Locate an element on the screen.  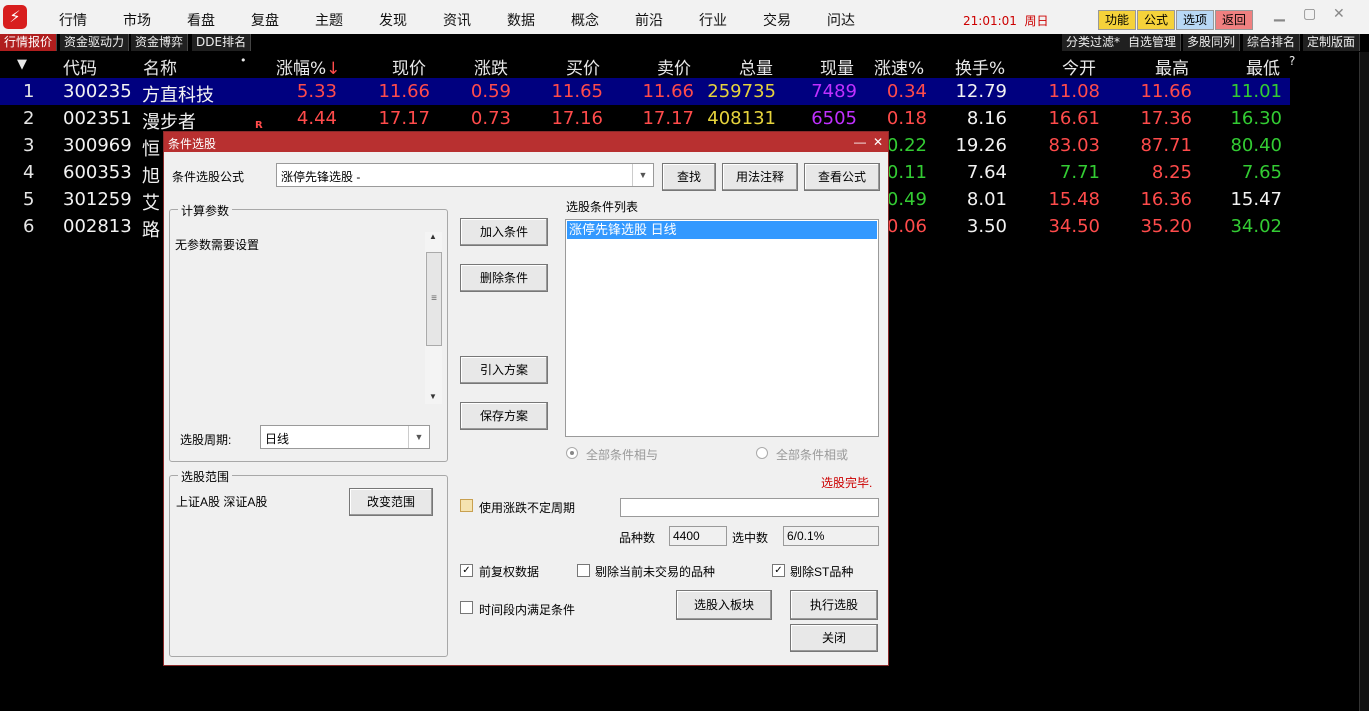
header-turnover: 换手% is located at coordinates (980, 66).